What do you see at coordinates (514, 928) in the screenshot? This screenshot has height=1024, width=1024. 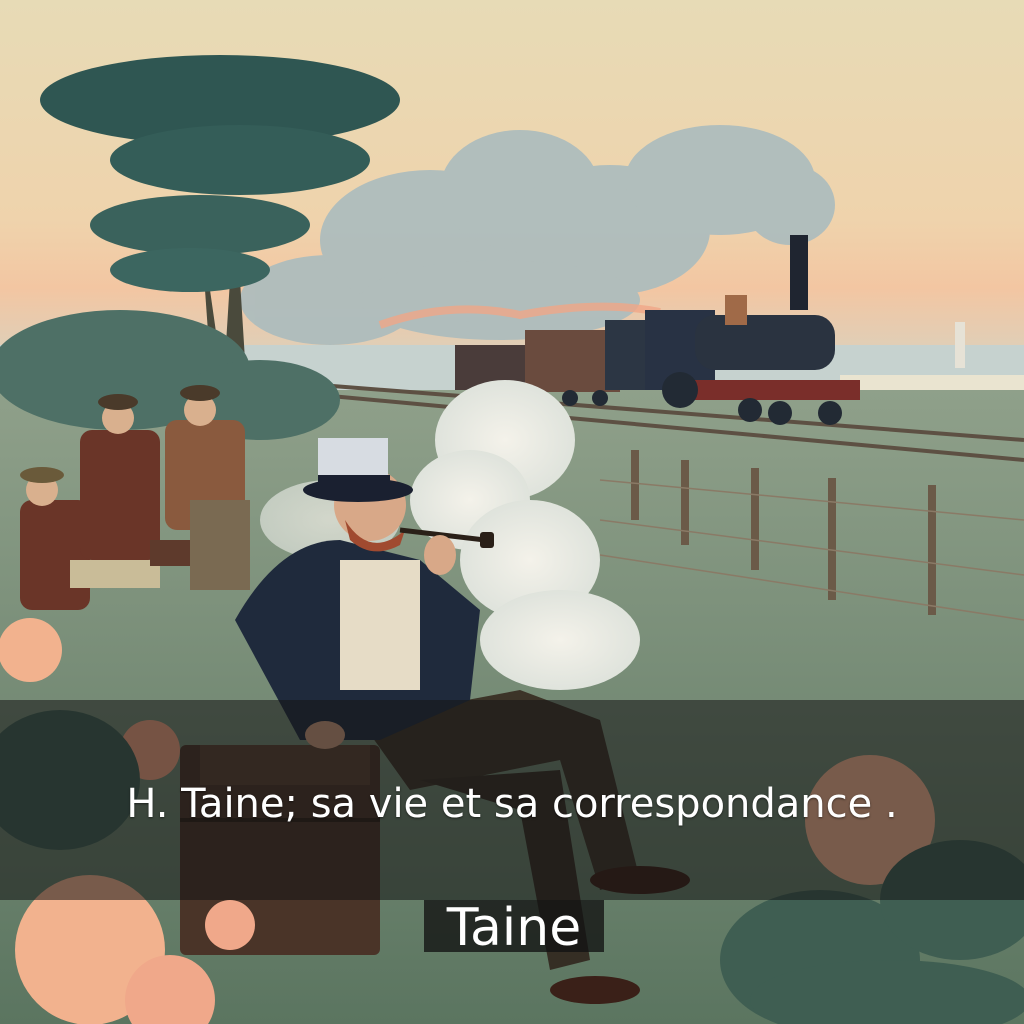 I see `author-name: Taine` at bounding box center [514, 928].